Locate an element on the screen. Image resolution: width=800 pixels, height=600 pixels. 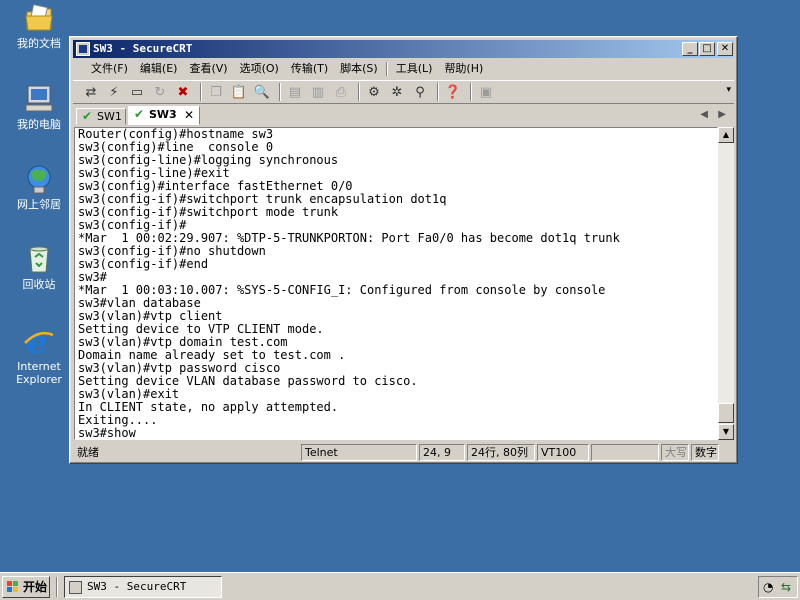
recycle-bin-icon is located at coordinates (39, 259).